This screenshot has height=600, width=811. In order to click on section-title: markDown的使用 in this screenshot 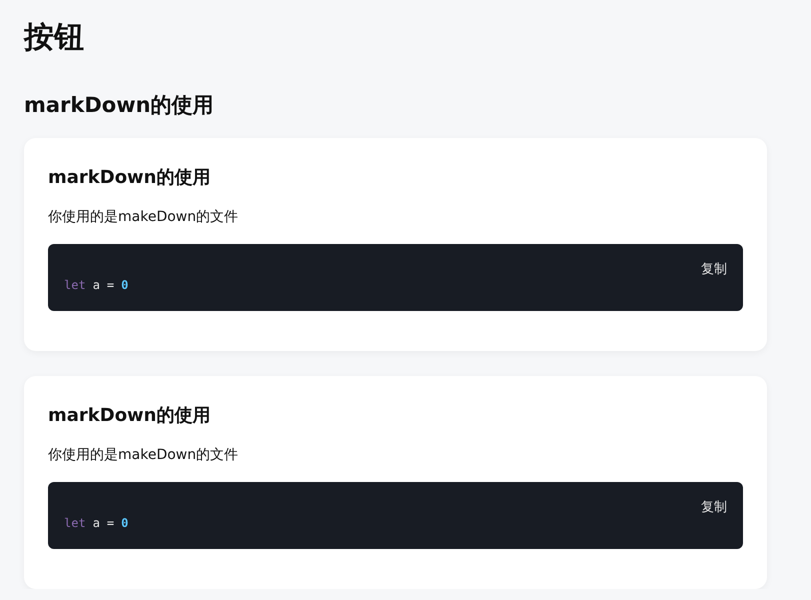, I will do `click(119, 105)`.